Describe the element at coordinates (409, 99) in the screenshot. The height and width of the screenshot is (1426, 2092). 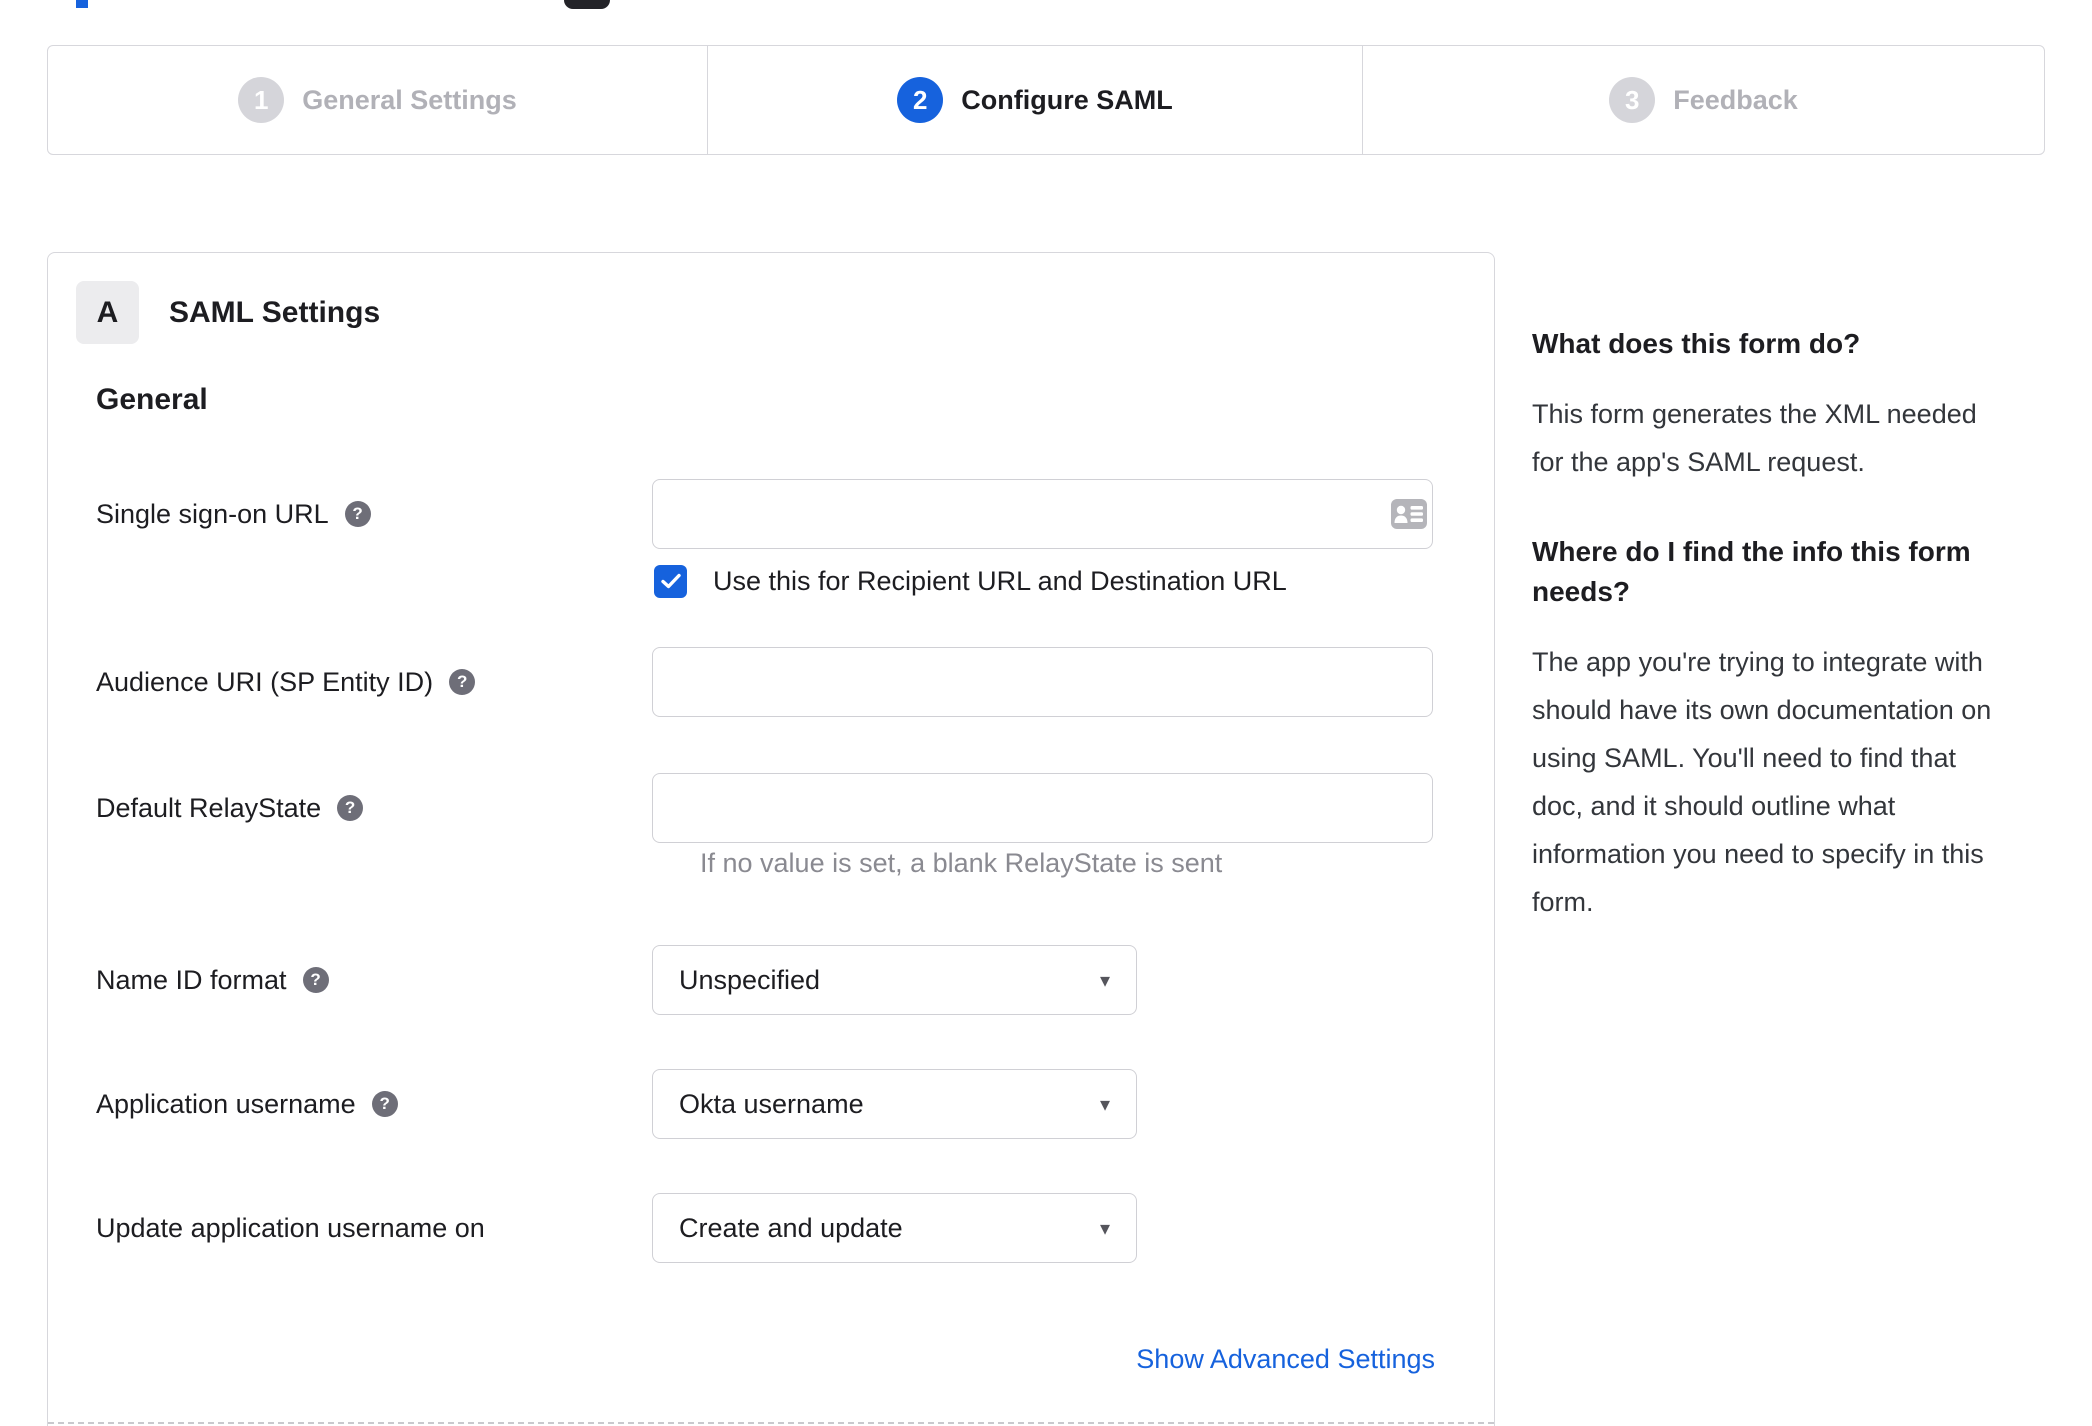
I see `step-1-label: General Settings` at that location.